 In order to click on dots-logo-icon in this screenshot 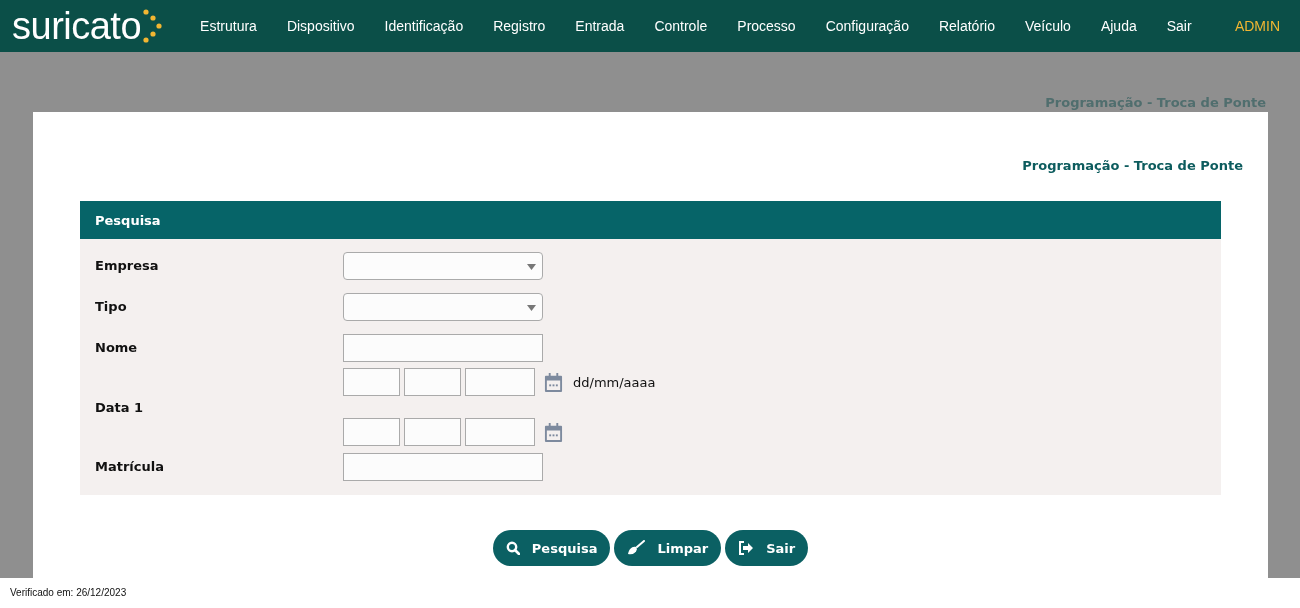, I will do `click(152, 26)`.